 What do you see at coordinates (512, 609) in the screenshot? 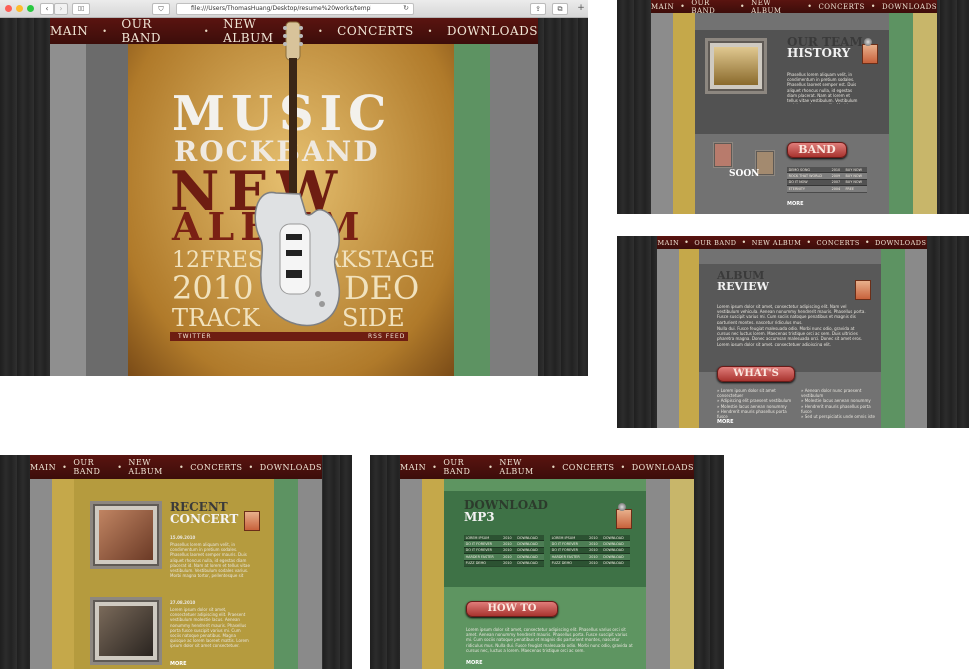
I see `how-to-button: HOW TO` at bounding box center [512, 609].